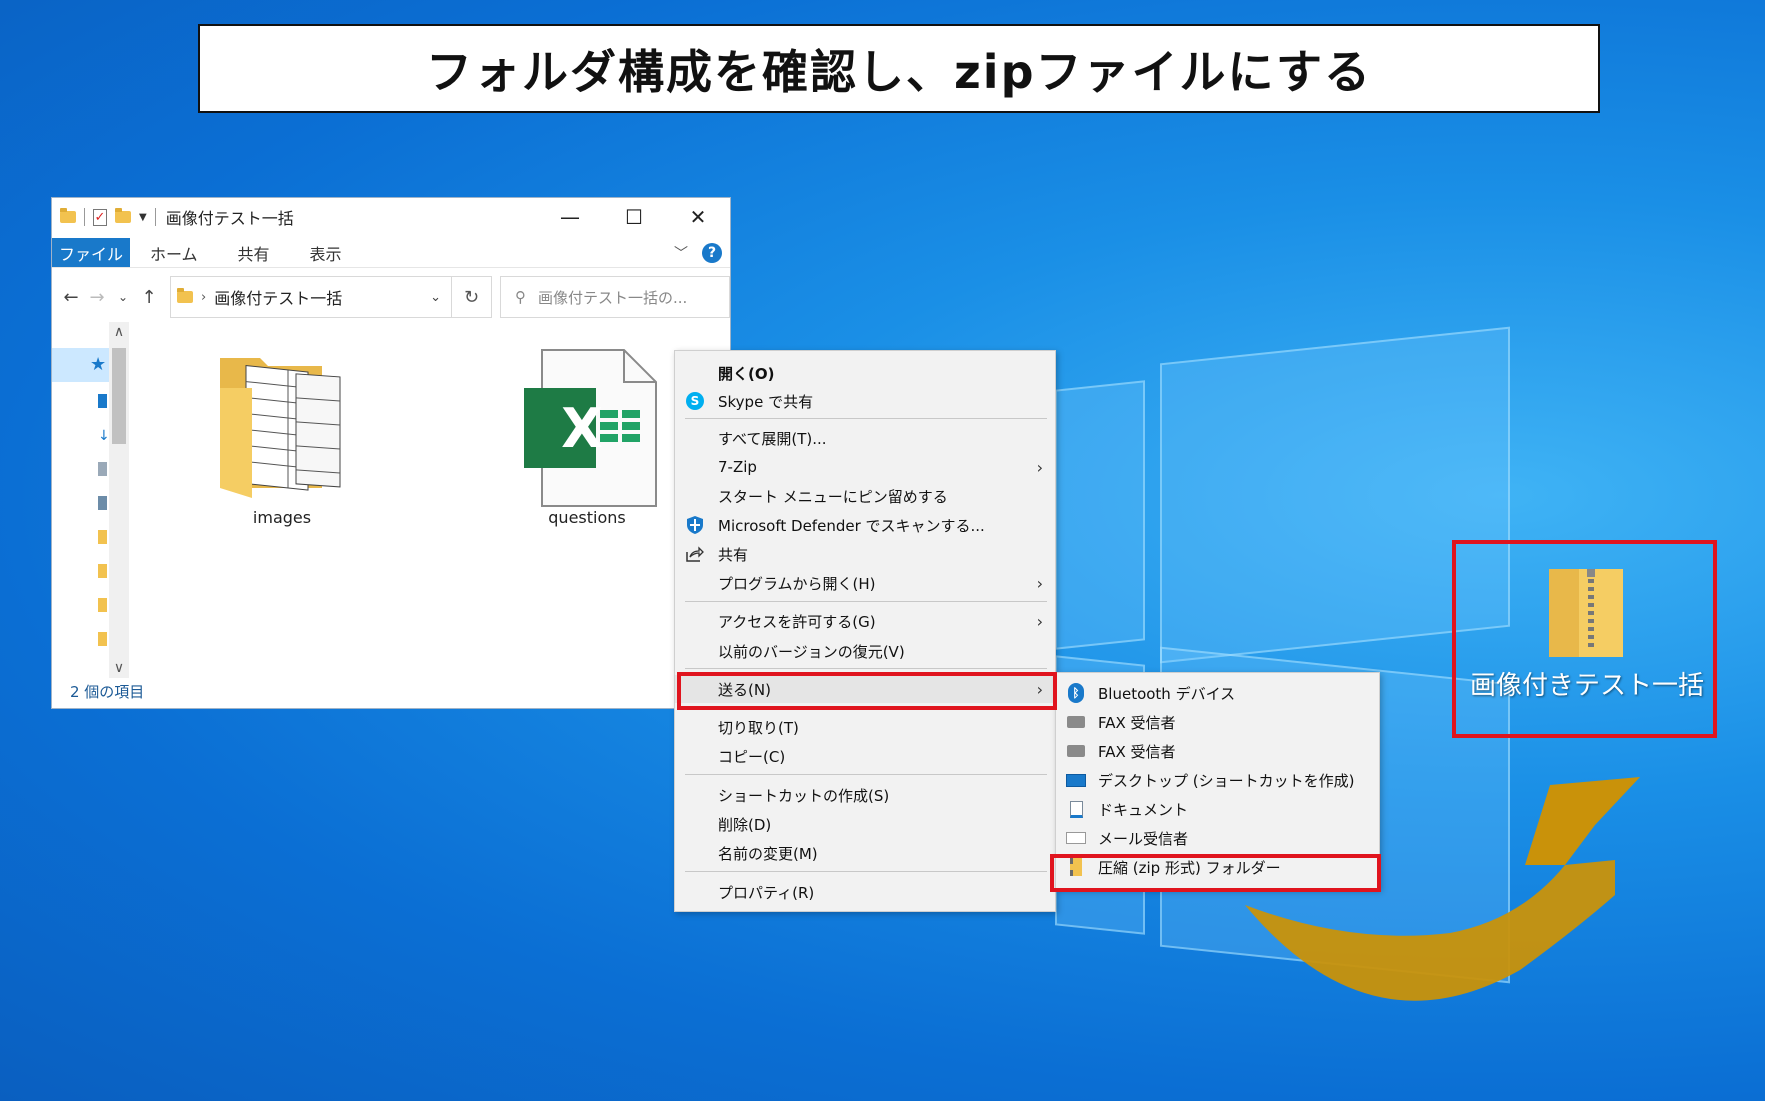 The height and width of the screenshot is (1101, 1765). Describe the element at coordinates (254, 252) in the screenshot. I see `tab-share: 共有` at that location.